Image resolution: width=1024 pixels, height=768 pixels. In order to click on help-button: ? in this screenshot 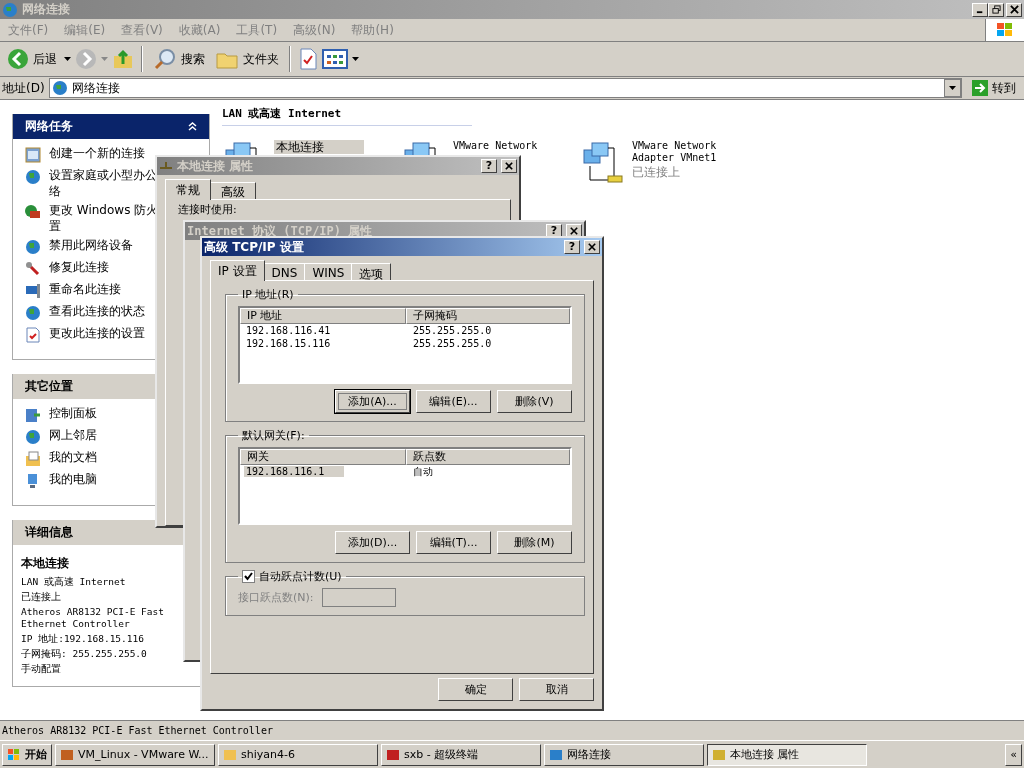, I will do `click(572, 247)`.